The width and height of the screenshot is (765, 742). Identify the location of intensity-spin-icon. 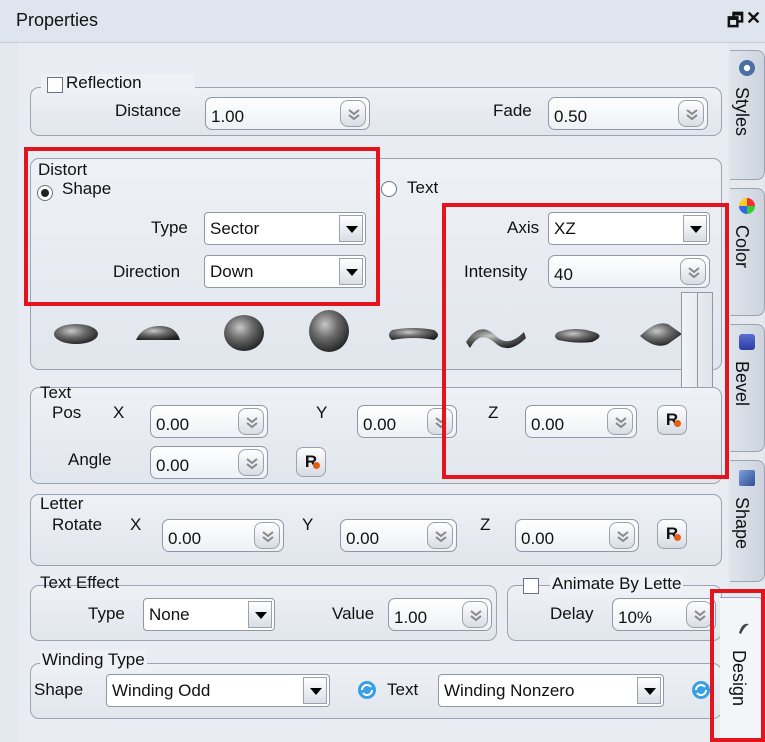
(693, 271).